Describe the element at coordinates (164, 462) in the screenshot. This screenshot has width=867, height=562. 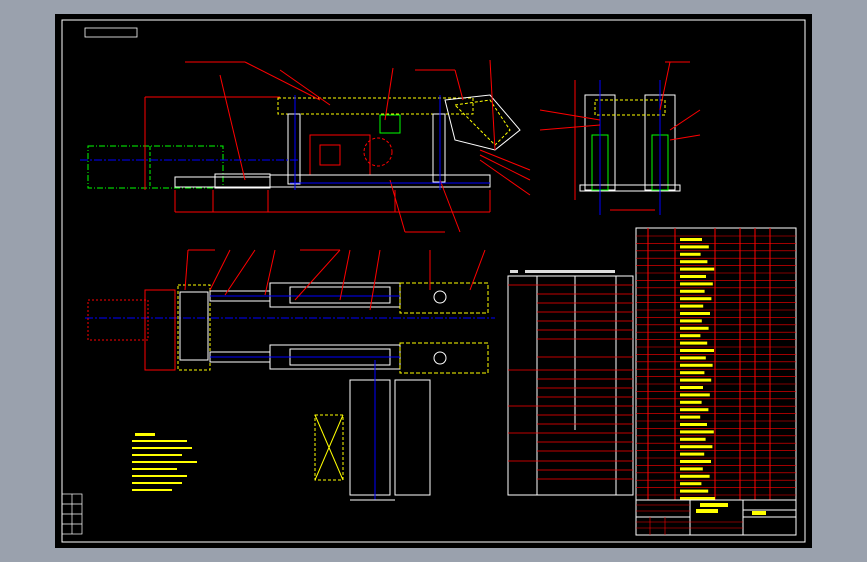
I see `technical-notes` at that location.